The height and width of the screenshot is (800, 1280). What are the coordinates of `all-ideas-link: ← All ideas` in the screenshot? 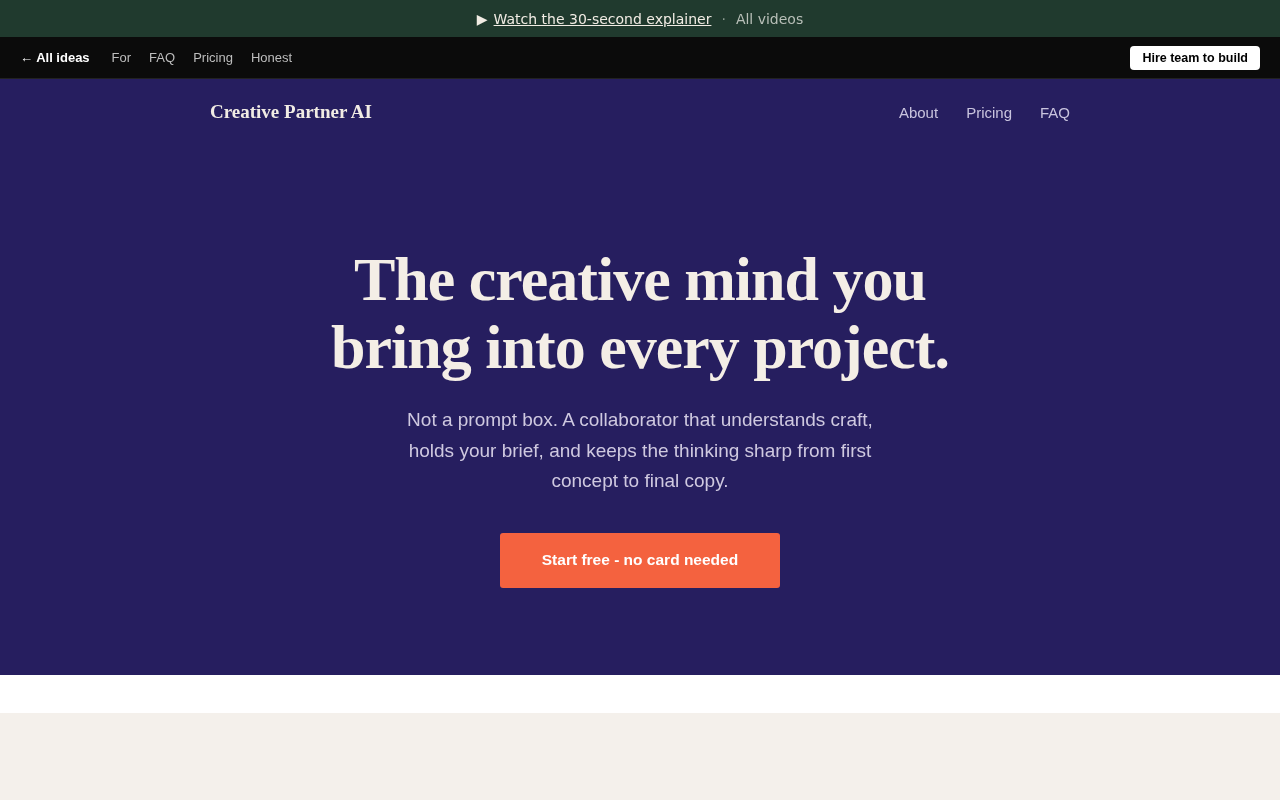 It's located at (55, 57).